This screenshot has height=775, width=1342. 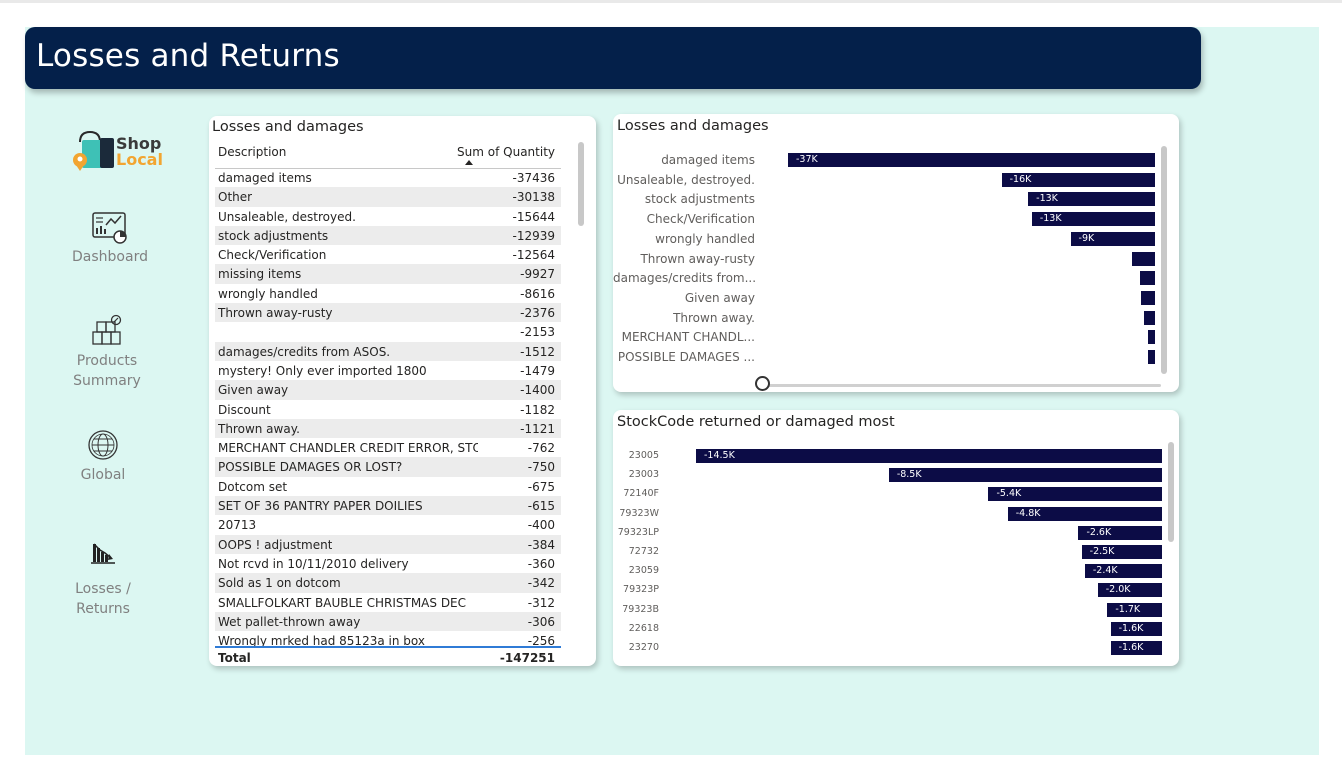 What do you see at coordinates (541, 621) in the screenshot?
I see `cell-quantity: -306` at bounding box center [541, 621].